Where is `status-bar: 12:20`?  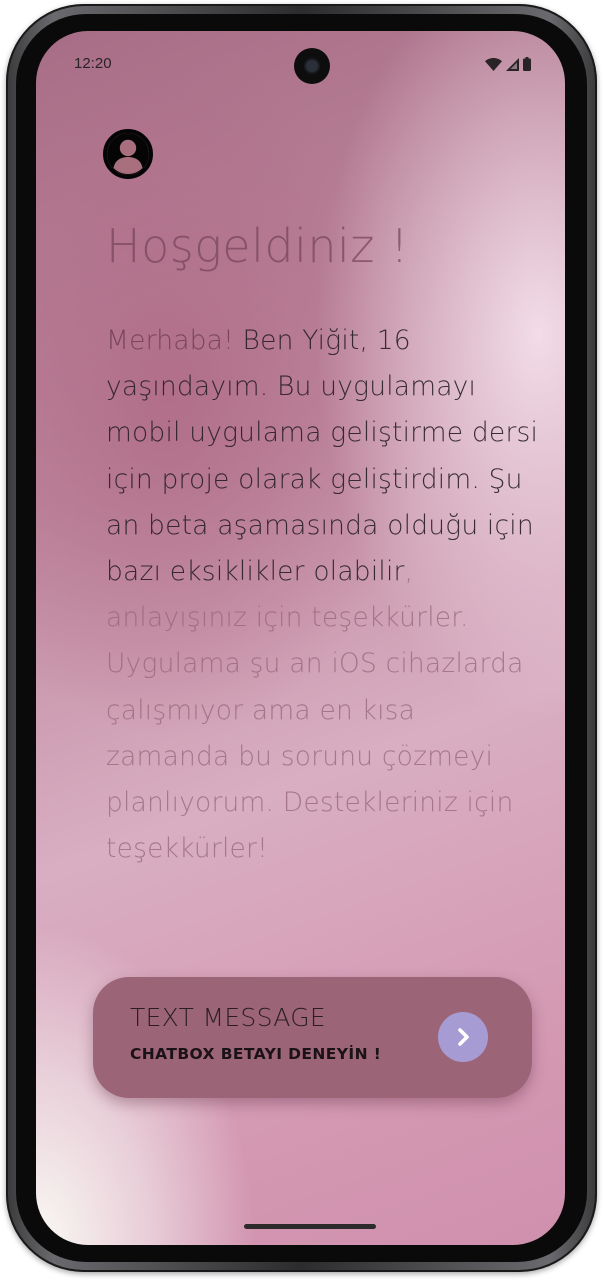 status-bar: 12:20 is located at coordinates (300, 57).